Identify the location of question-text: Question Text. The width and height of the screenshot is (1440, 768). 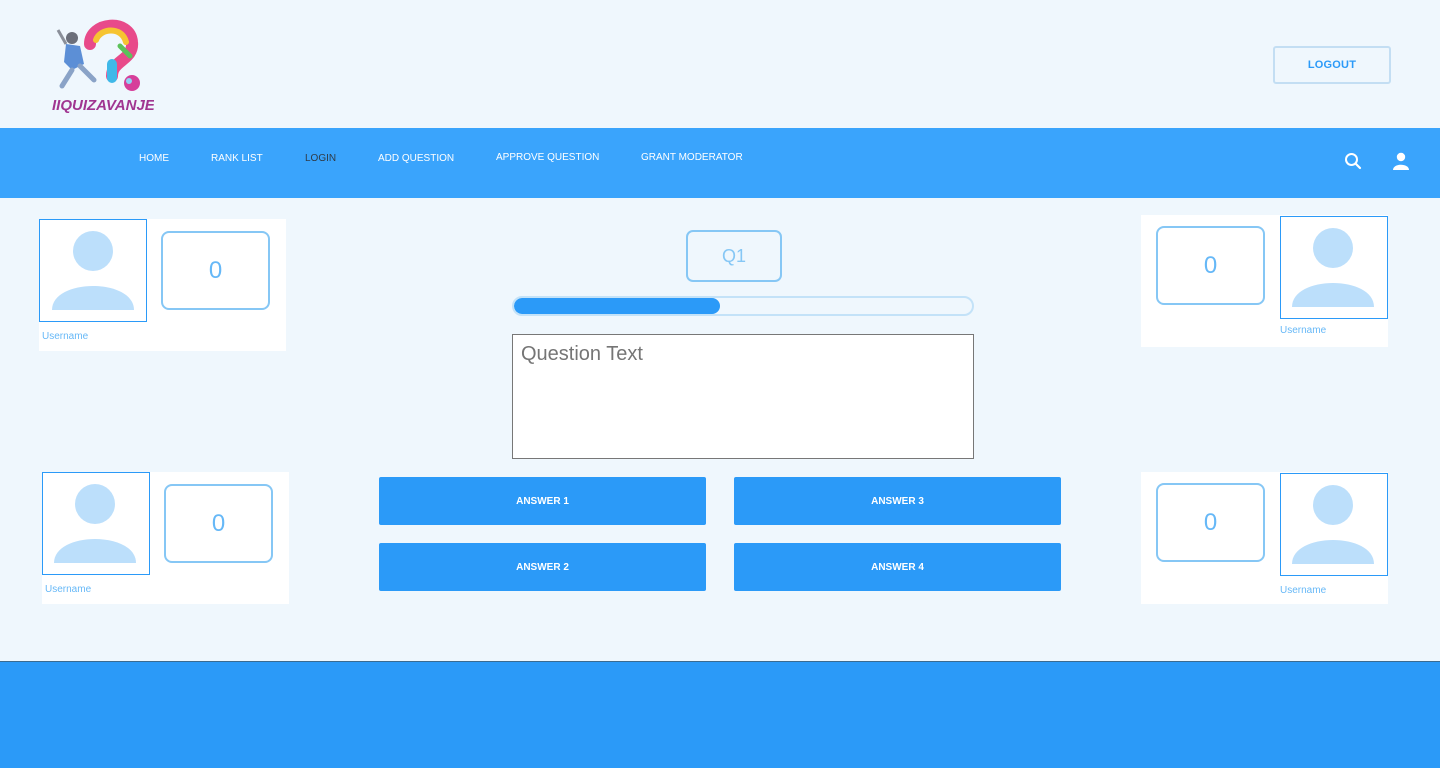
(582, 354).